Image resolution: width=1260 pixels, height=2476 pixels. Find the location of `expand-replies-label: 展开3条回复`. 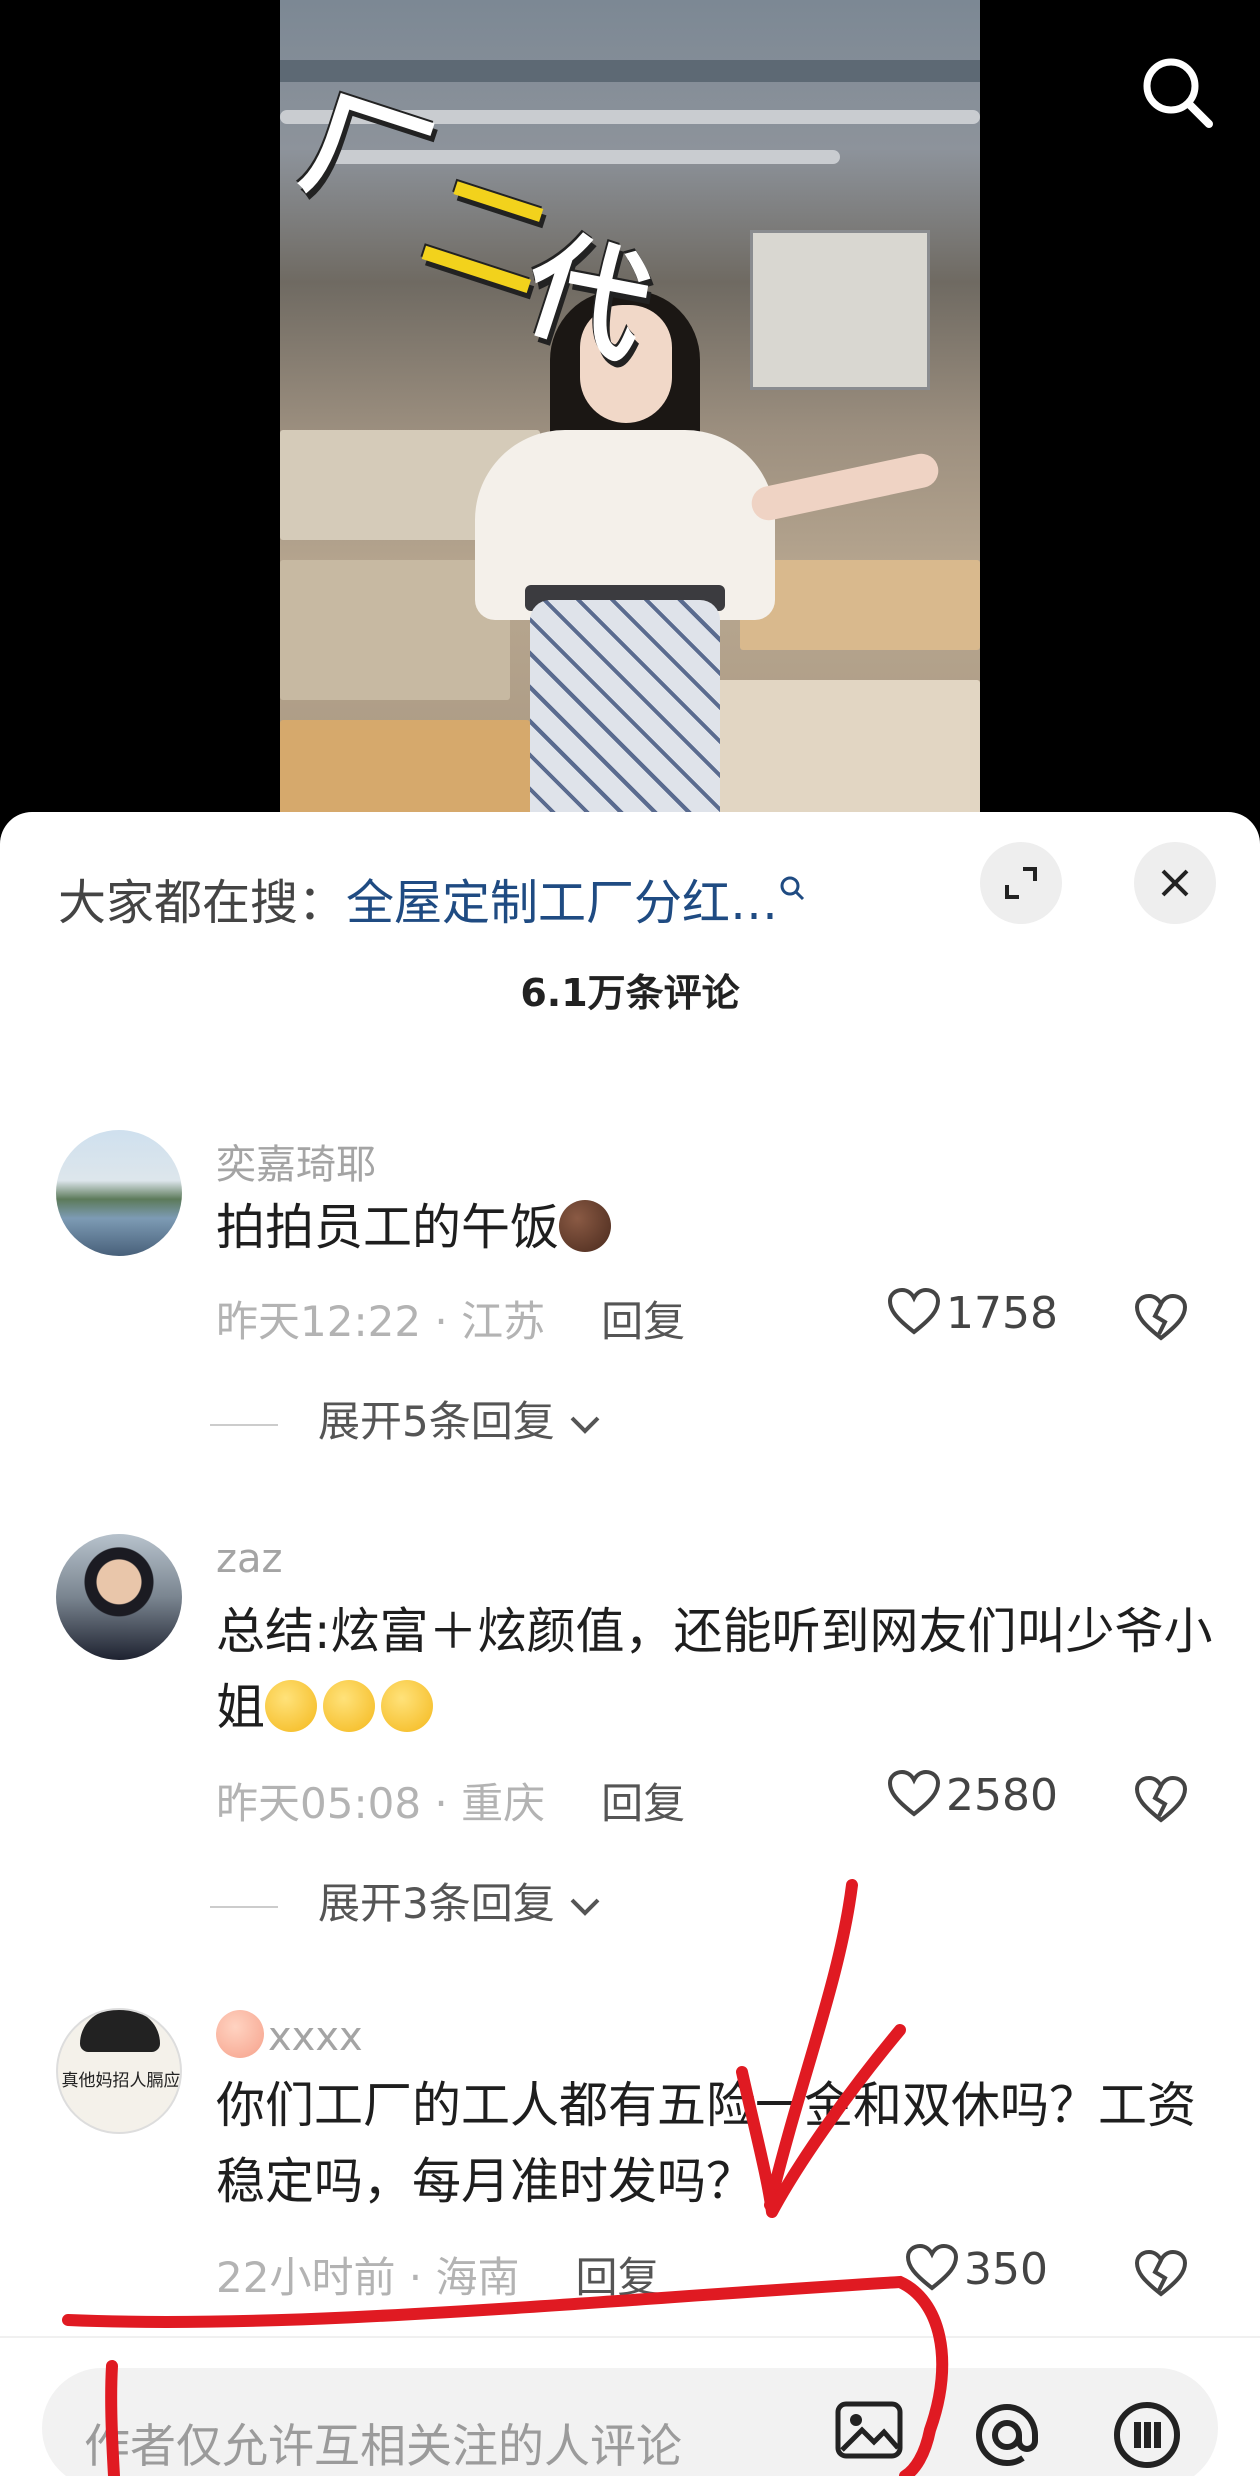

expand-replies-label: 展开3条回复 is located at coordinates (436, 1903).